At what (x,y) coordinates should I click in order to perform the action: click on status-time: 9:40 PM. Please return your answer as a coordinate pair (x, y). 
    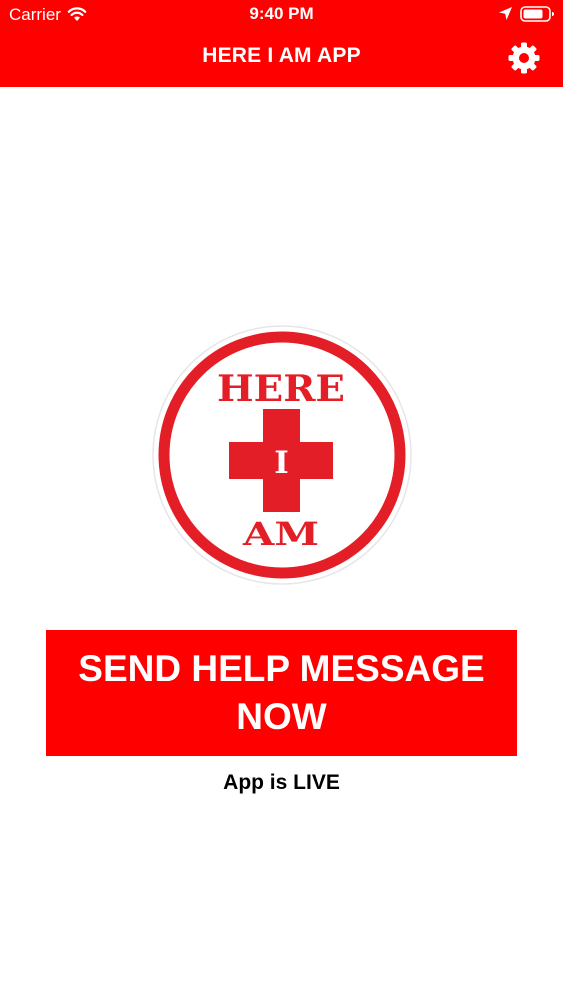
    Looking at the image, I should click on (281, 13).